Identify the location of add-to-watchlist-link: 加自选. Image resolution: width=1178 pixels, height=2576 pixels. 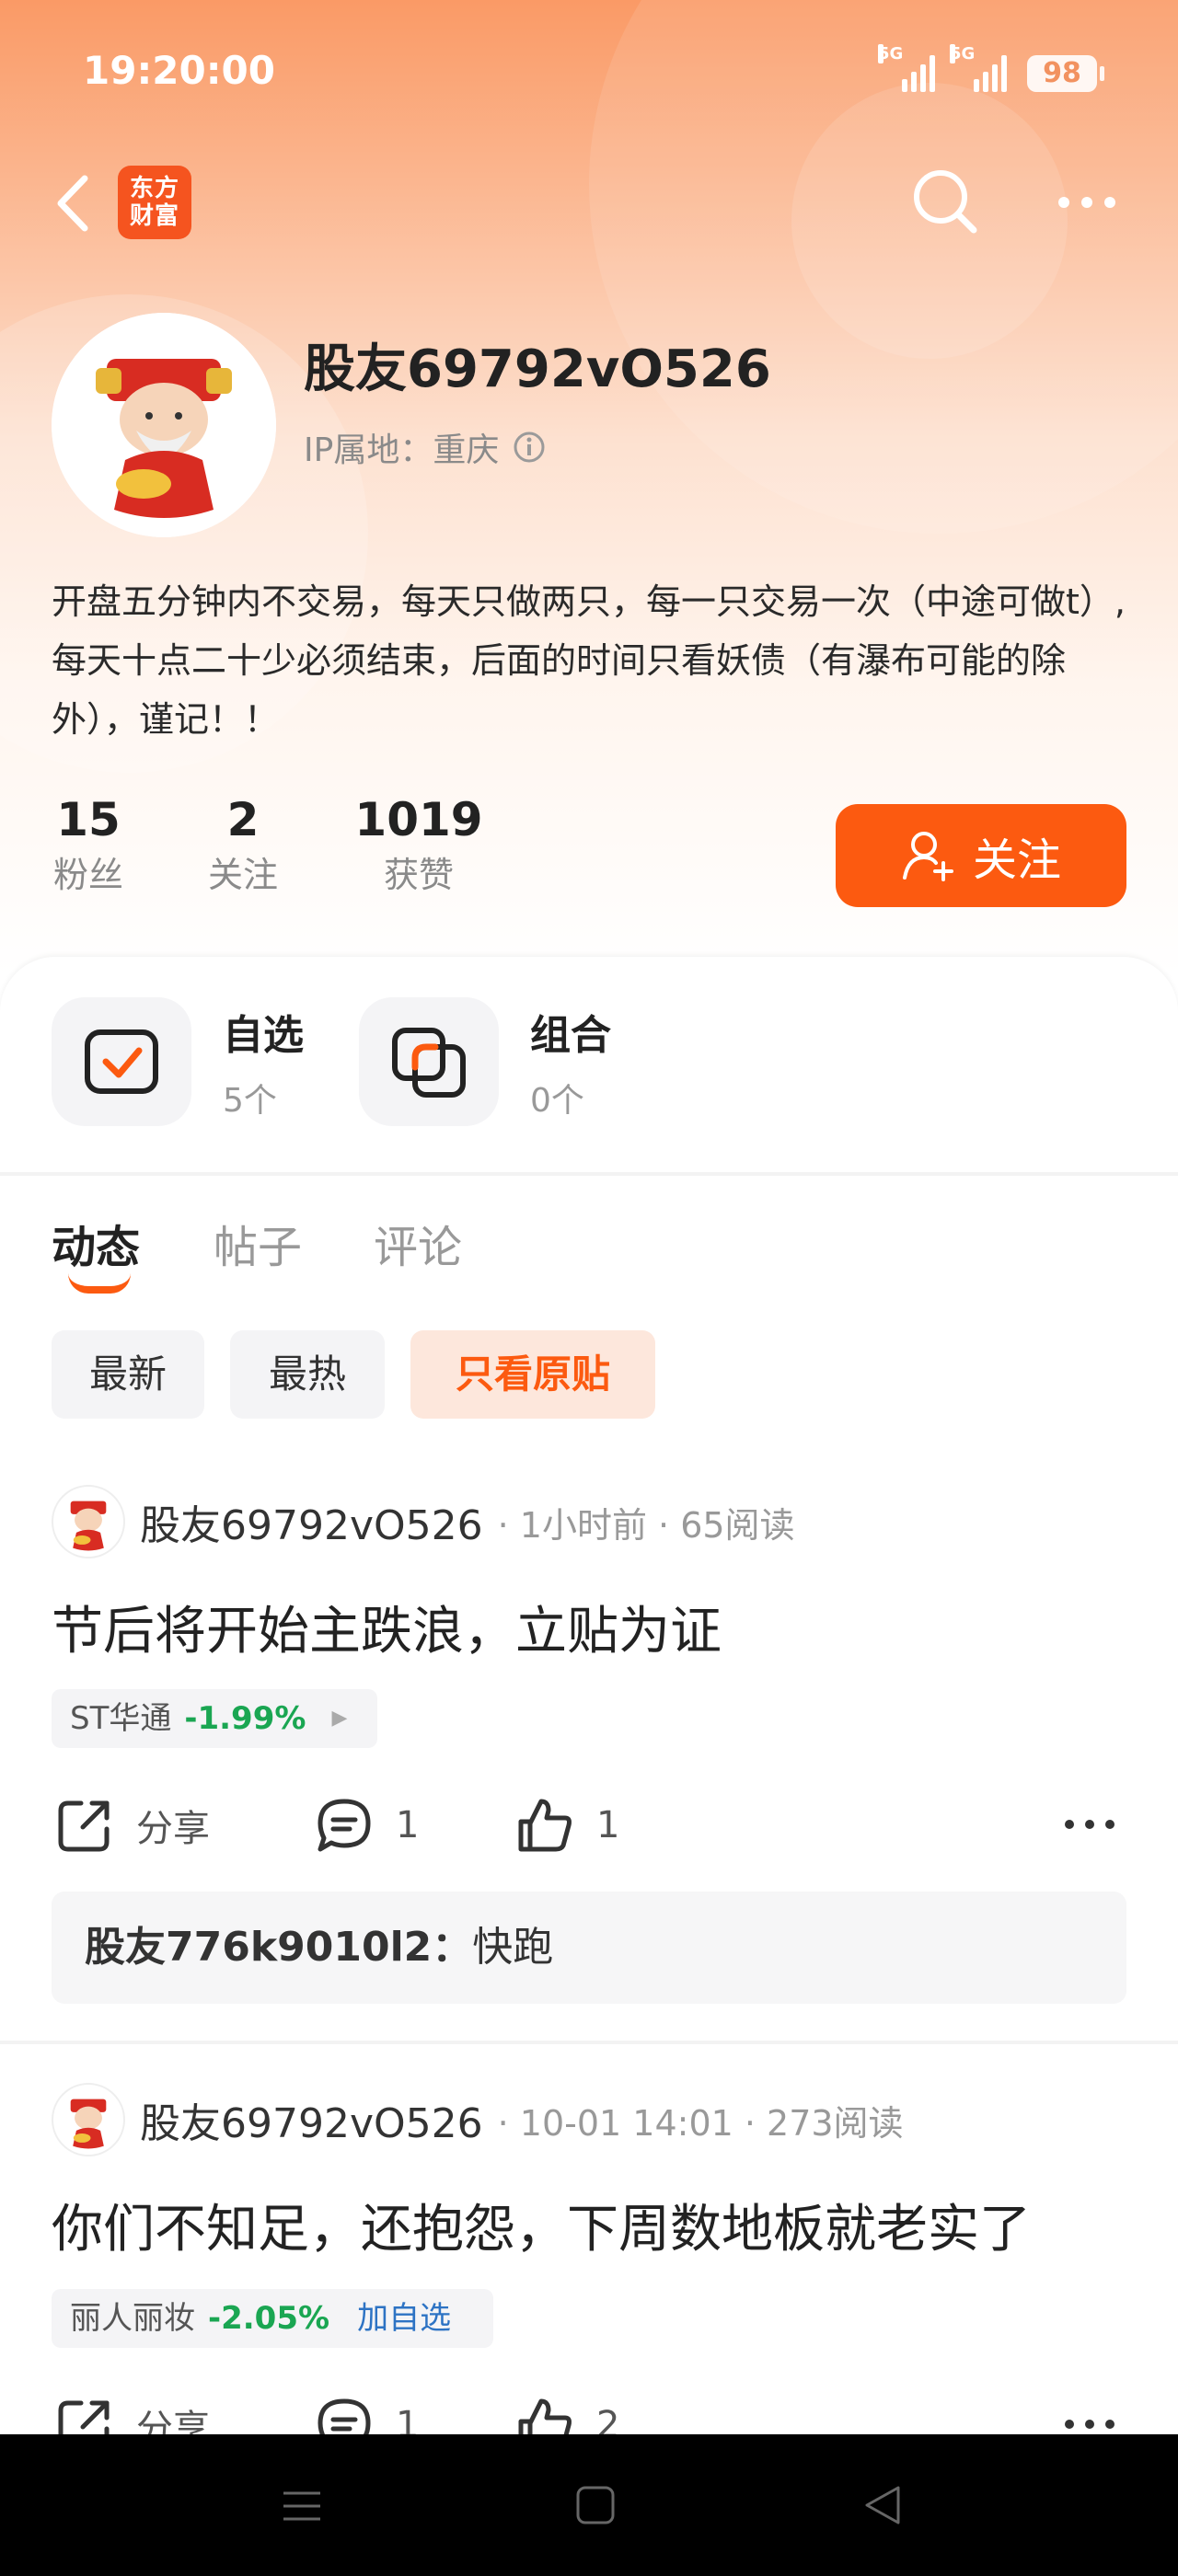
(404, 2318).